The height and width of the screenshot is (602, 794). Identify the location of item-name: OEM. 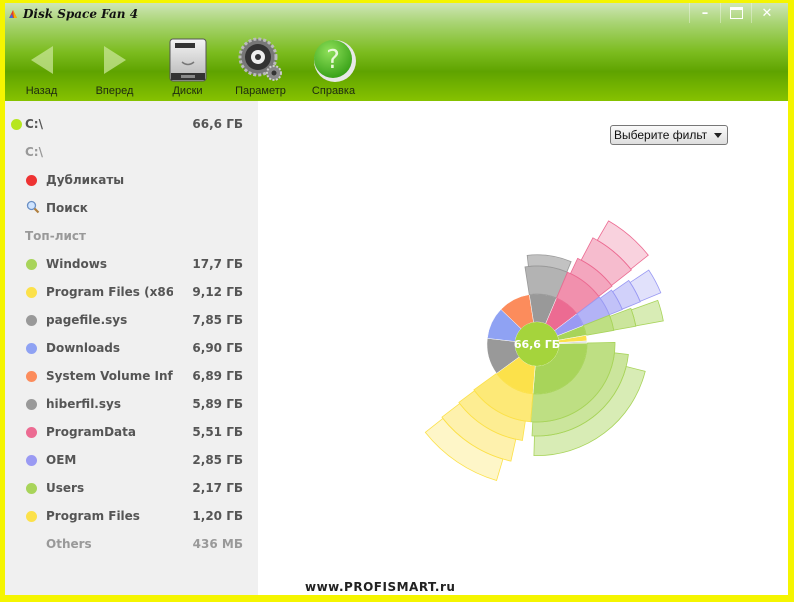
(61, 460).